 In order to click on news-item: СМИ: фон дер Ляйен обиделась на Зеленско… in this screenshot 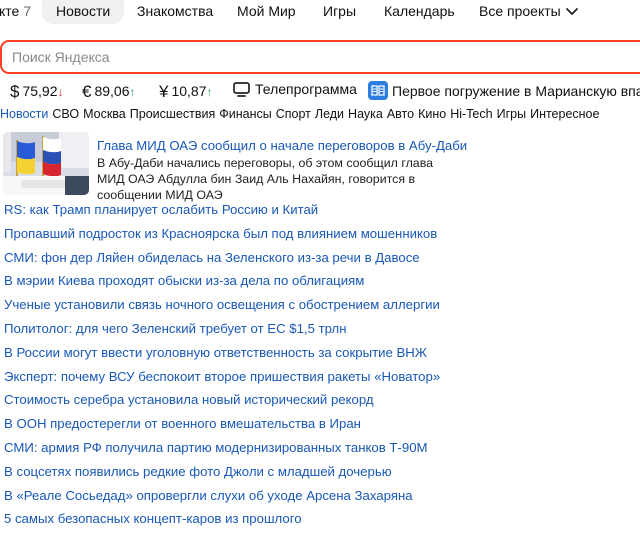, I will do `click(222, 260)`.